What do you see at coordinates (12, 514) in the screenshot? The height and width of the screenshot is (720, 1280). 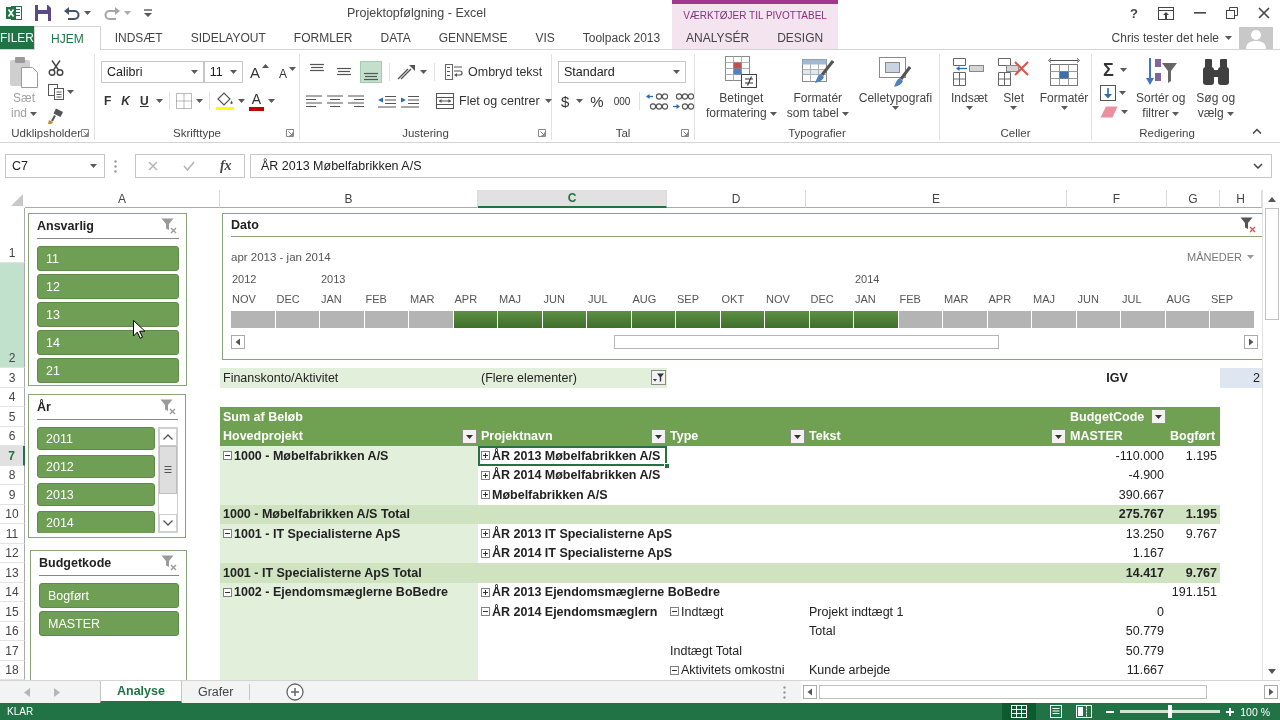 I see `row-header: 10` at bounding box center [12, 514].